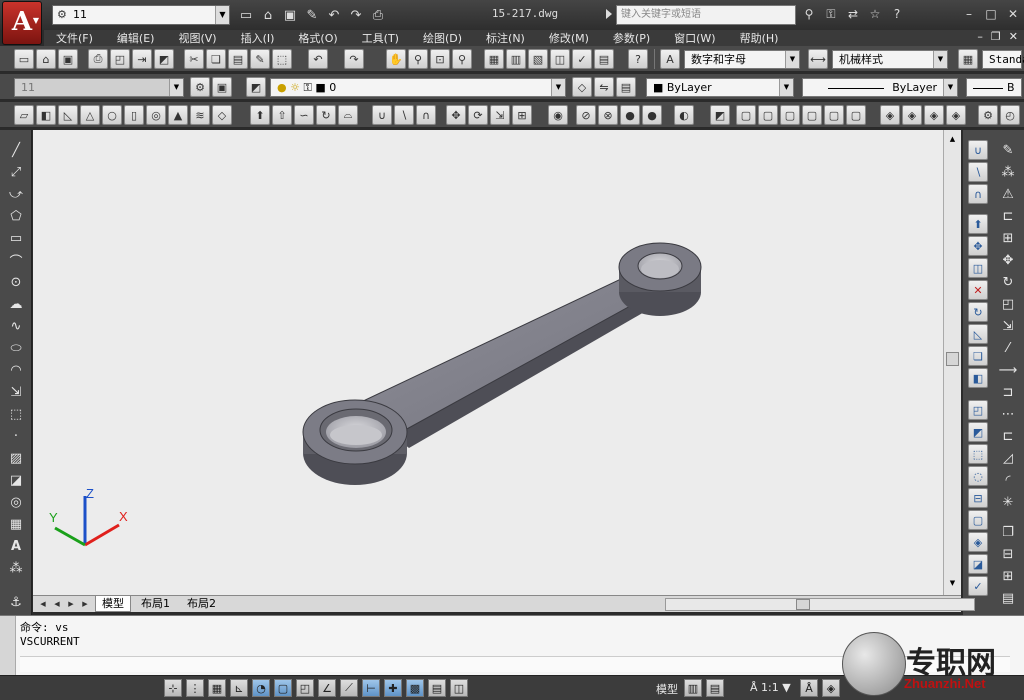  What do you see at coordinates (1008, 326) in the screenshot?
I see `stretch-icon: ⇲` at bounding box center [1008, 326].